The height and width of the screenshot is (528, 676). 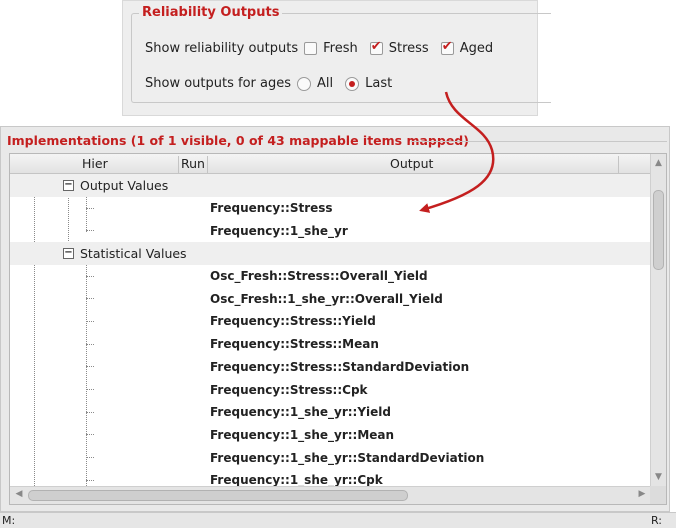 What do you see at coordinates (658, 230) in the screenshot?
I see `vertical-scroll-thumb` at bounding box center [658, 230].